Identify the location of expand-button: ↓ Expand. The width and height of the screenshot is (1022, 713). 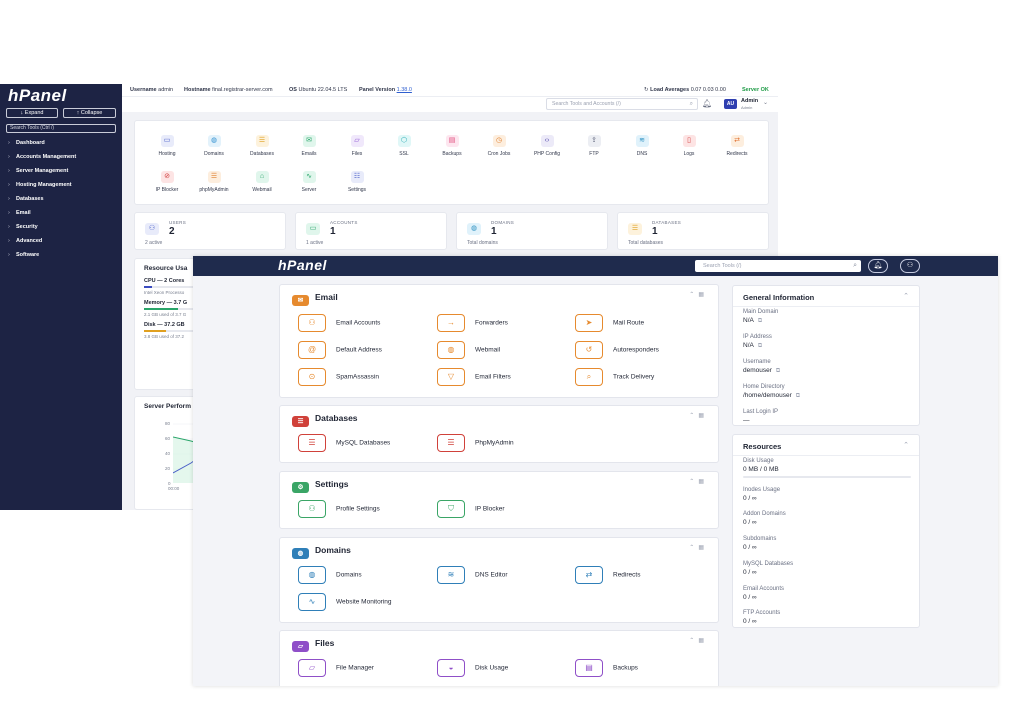
(32, 113).